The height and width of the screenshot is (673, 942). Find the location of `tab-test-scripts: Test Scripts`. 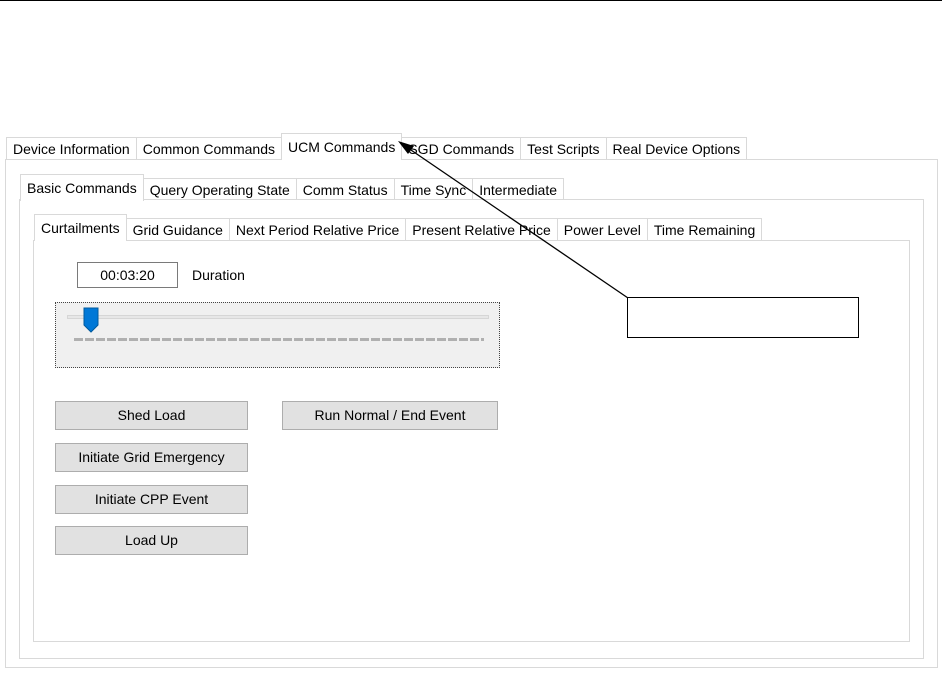

tab-test-scripts: Test Scripts is located at coordinates (563, 148).